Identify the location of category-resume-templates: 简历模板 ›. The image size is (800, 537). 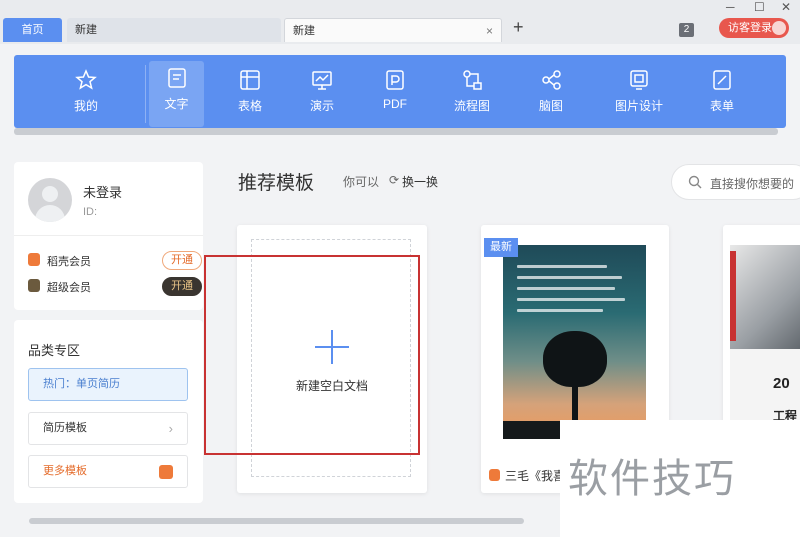
(108, 428).